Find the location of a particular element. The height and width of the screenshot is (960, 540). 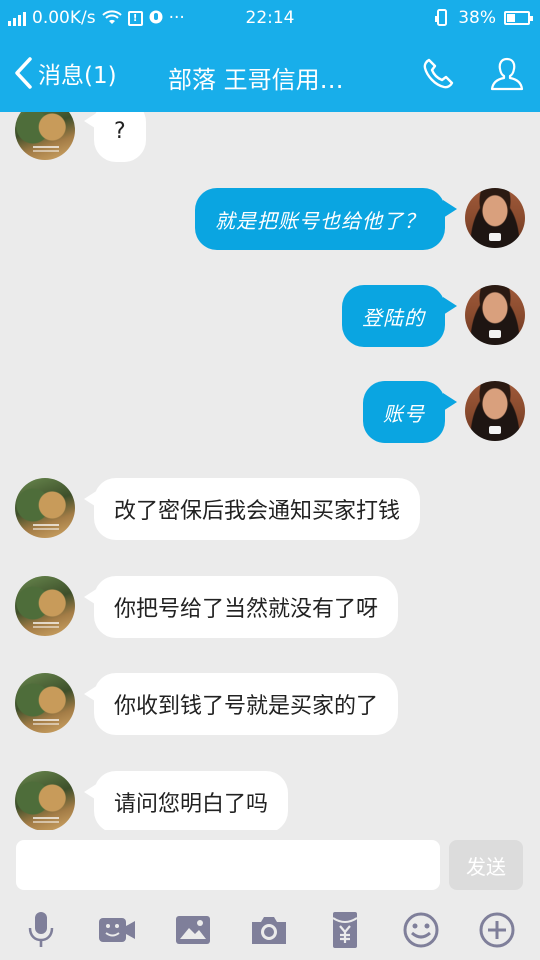

message-bubble: 你收到钱了号就是买家的了 is located at coordinates (241, 704).